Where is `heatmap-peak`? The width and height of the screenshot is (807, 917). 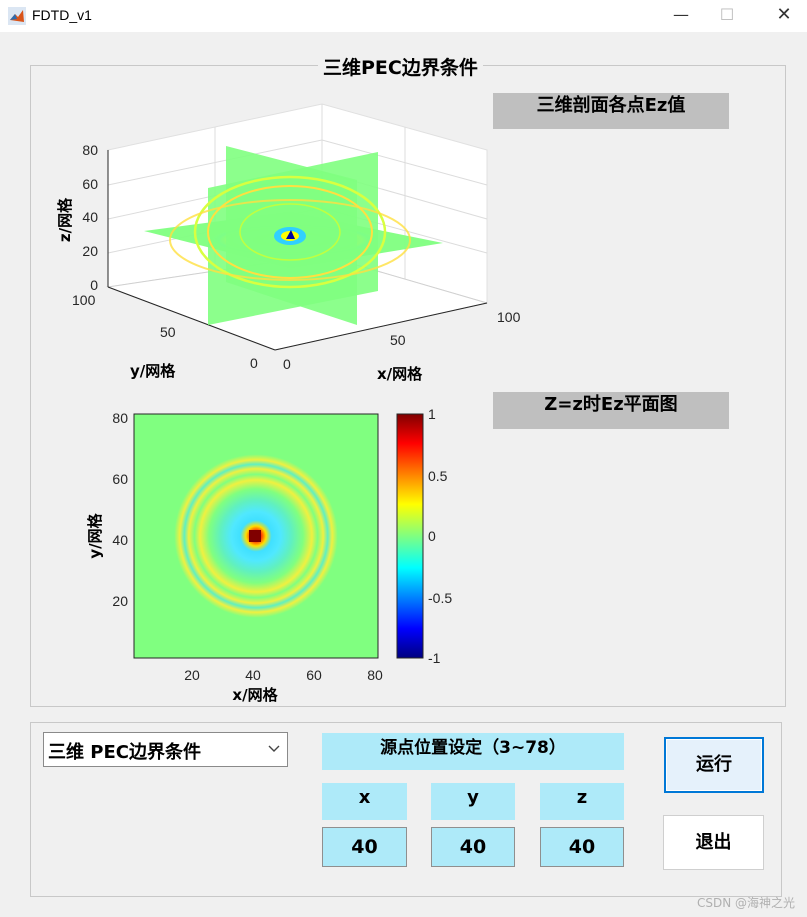 heatmap-peak is located at coordinates (255, 536).